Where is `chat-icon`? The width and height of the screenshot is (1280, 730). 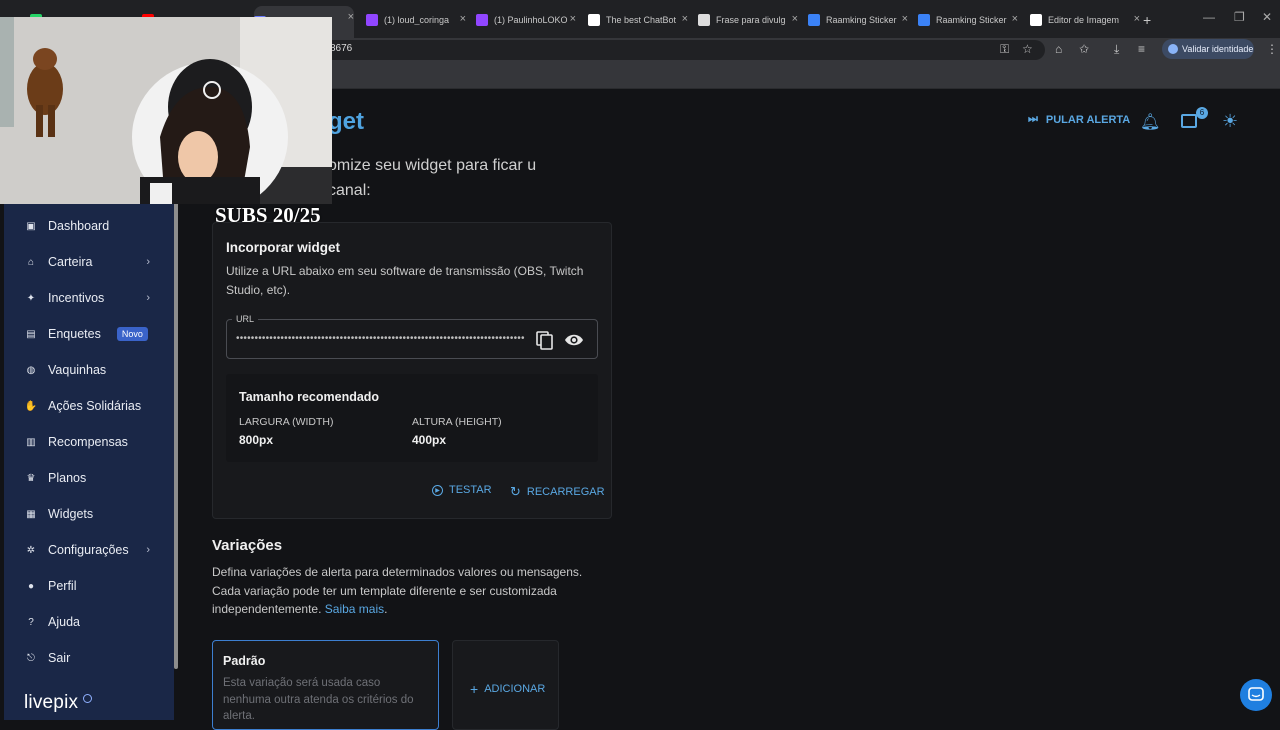
chat-icon is located at coordinates (1256, 694).